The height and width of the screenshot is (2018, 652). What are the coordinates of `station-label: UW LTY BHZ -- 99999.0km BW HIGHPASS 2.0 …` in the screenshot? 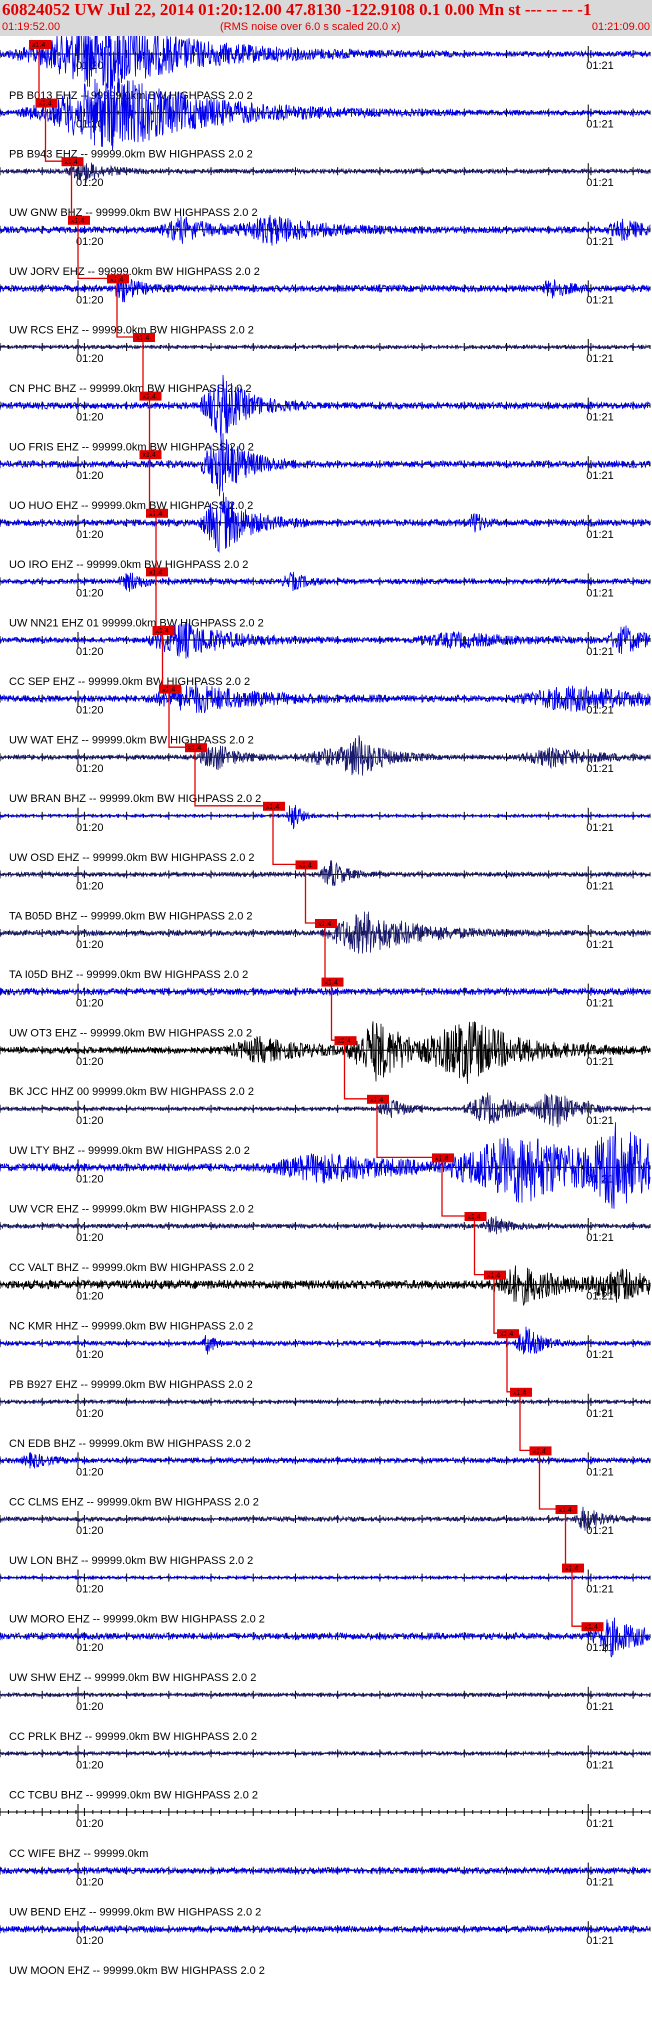 It's located at (129, 1151).